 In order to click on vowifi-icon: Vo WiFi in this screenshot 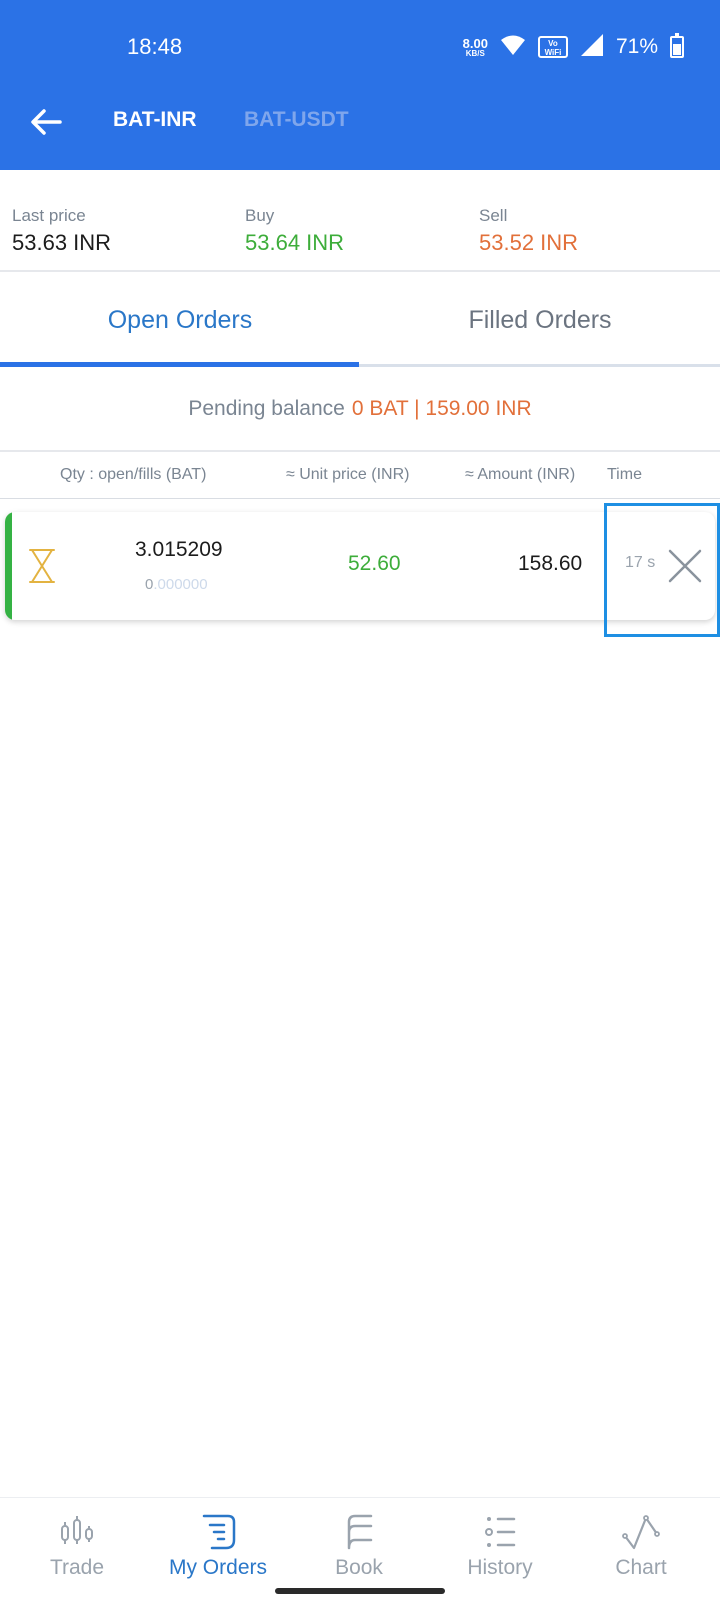, I will do `click(552, 47)`.